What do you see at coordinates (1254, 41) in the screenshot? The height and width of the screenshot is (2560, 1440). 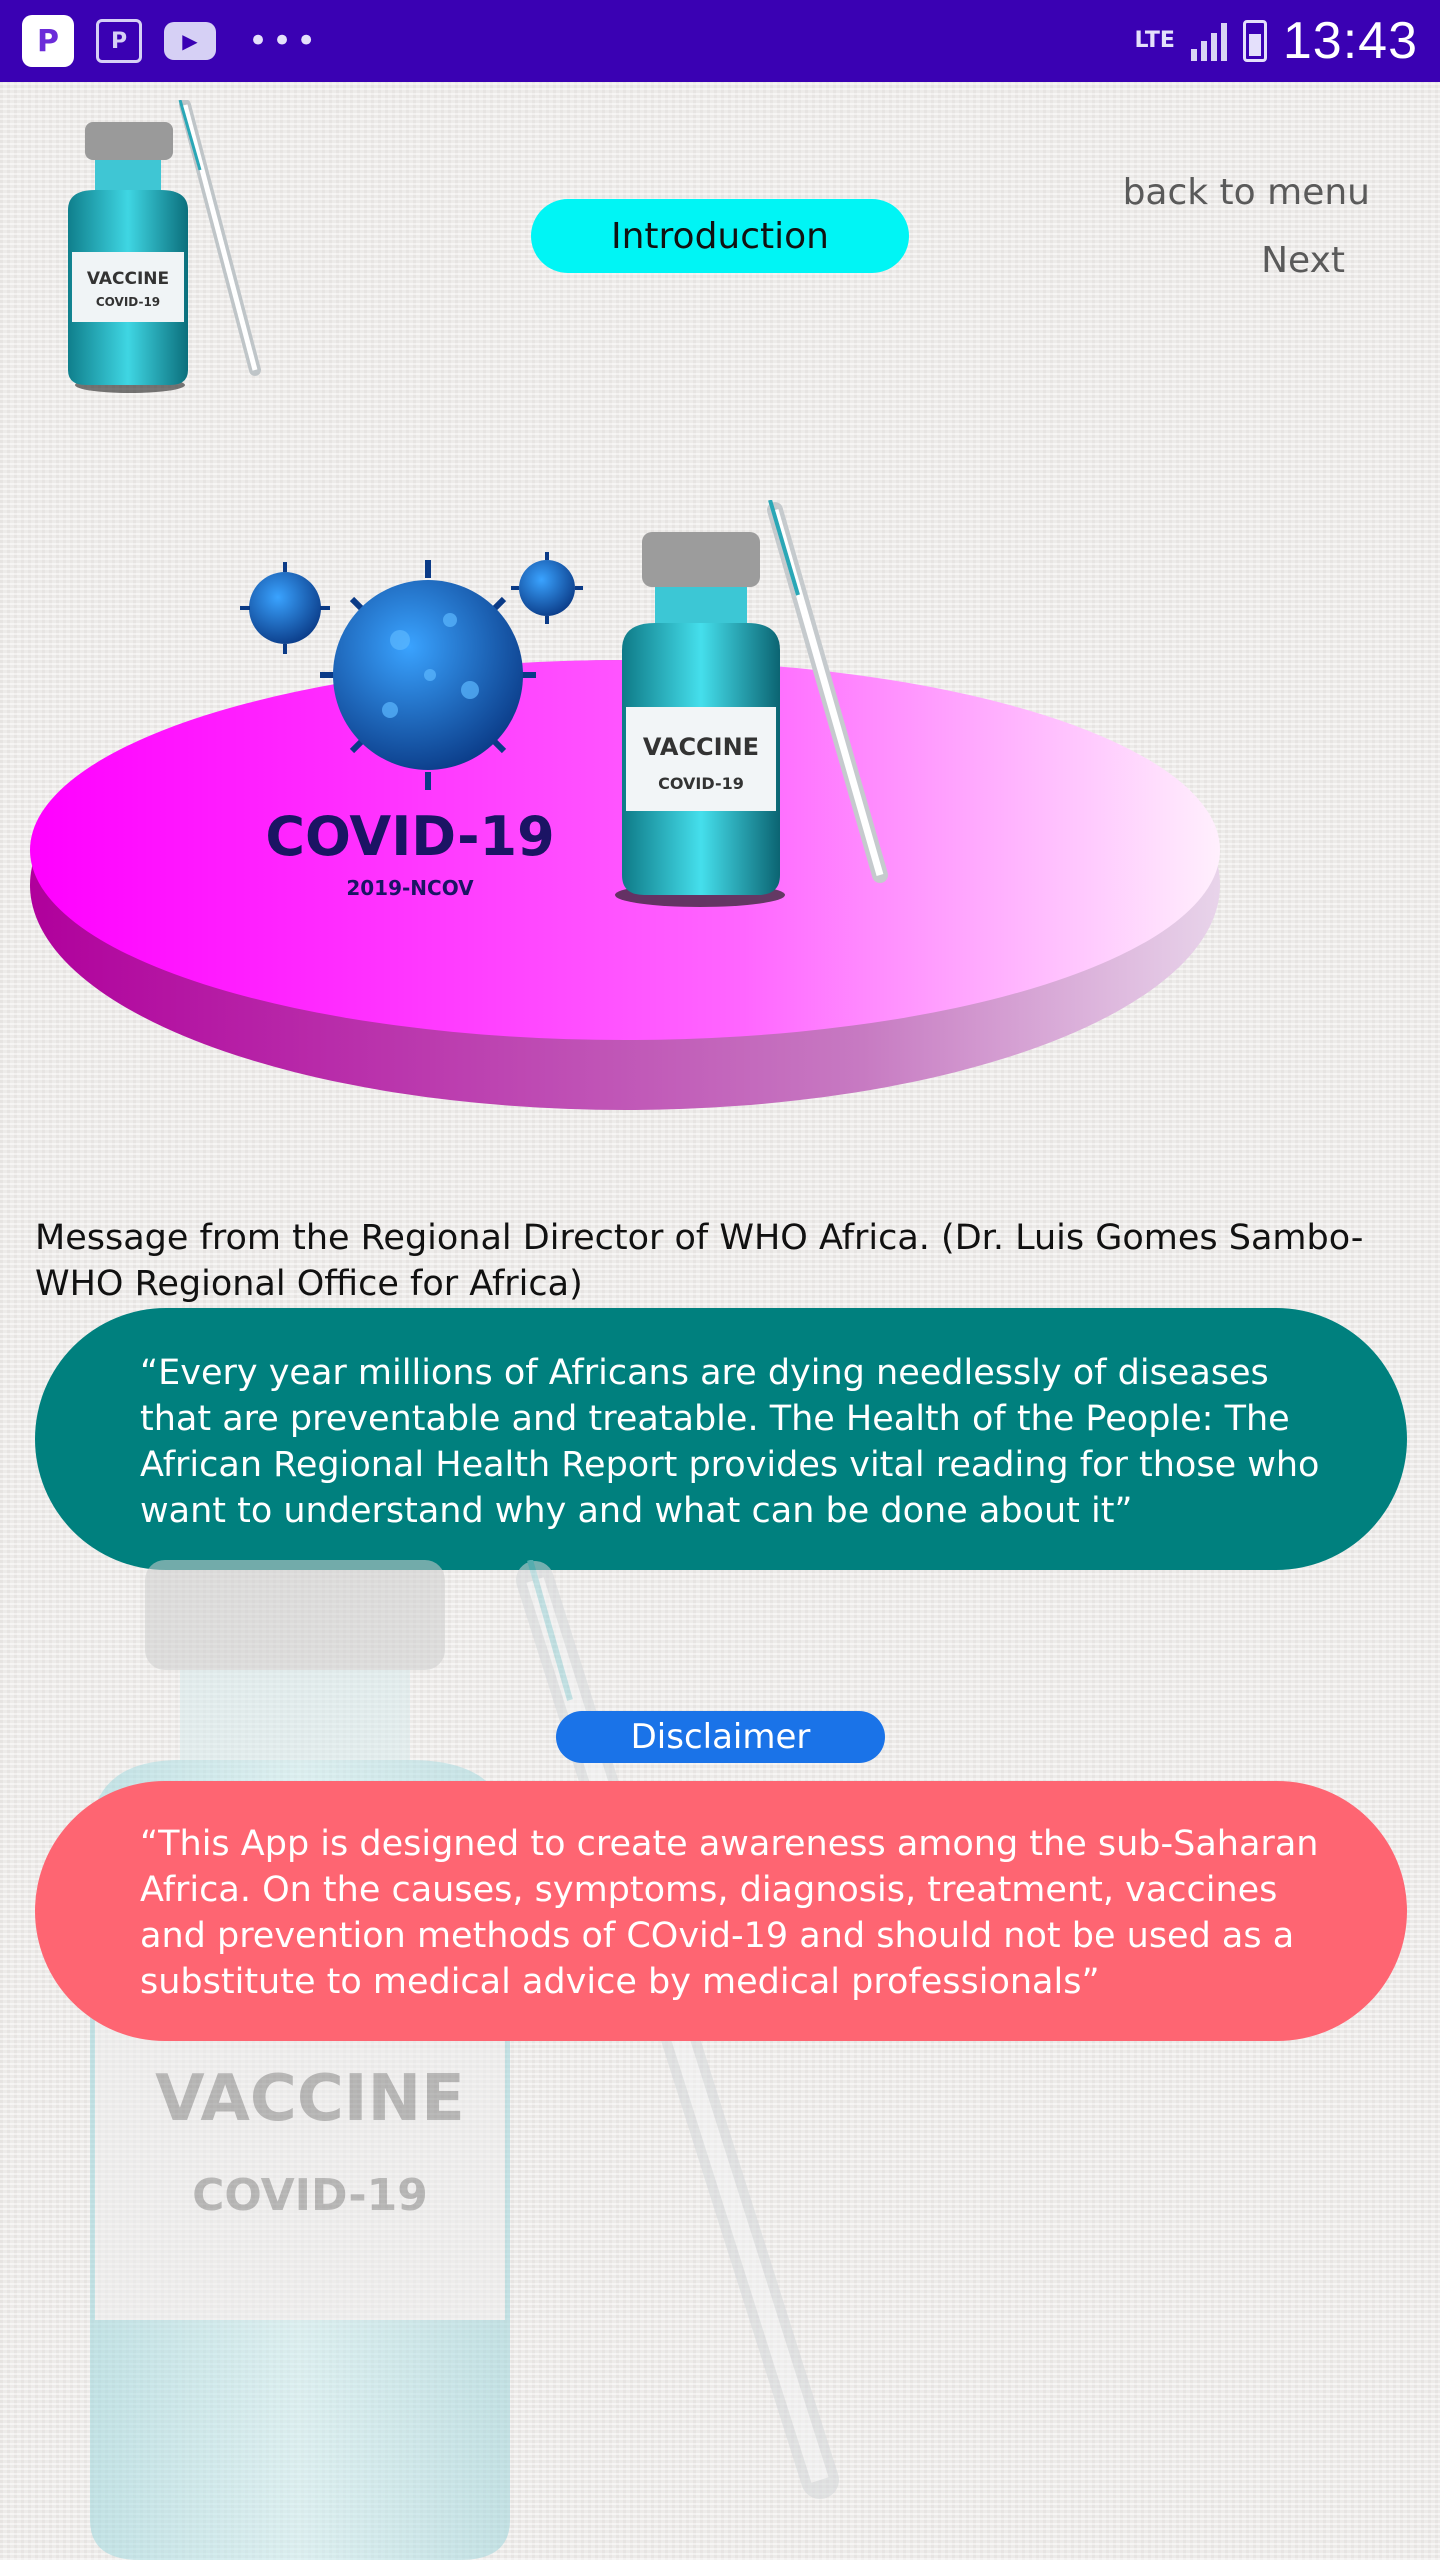 I see `battery-icon` at bounding box center [1254, 41].